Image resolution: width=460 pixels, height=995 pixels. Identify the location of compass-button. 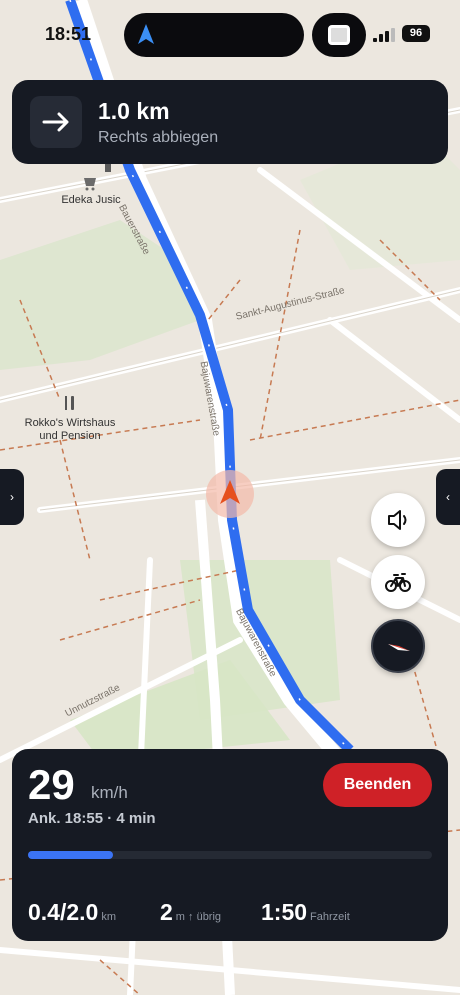
(398, 646).